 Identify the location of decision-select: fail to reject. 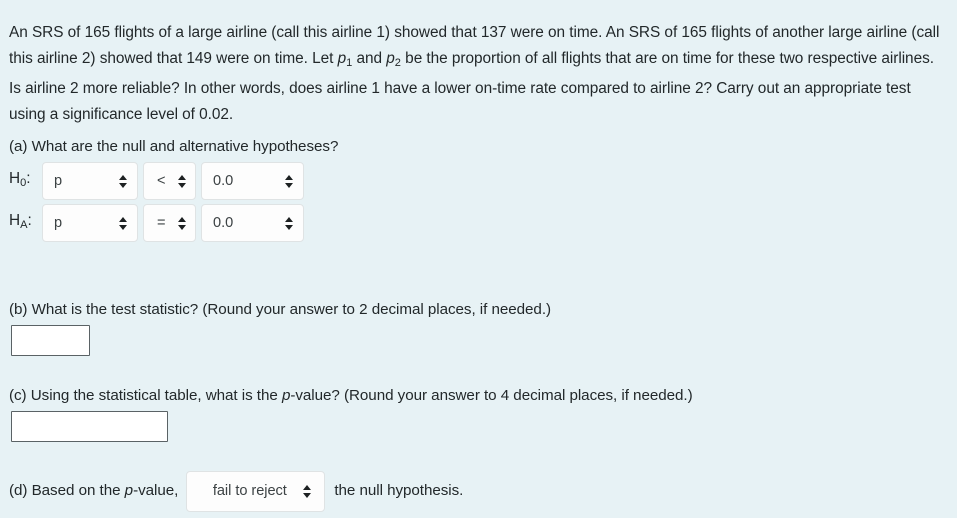
(256, 491).